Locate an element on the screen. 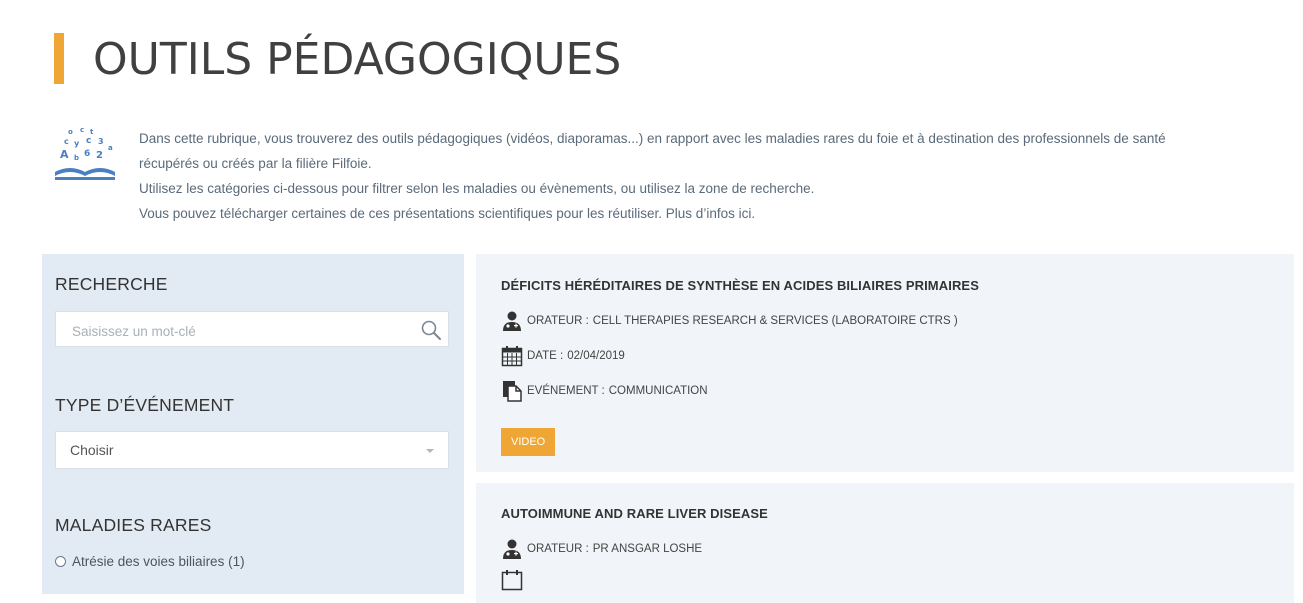 Image resolution: width=1303 pixels, height=603 pixels. search-heading: RECHERCHE is located at coordinates (111, 284).